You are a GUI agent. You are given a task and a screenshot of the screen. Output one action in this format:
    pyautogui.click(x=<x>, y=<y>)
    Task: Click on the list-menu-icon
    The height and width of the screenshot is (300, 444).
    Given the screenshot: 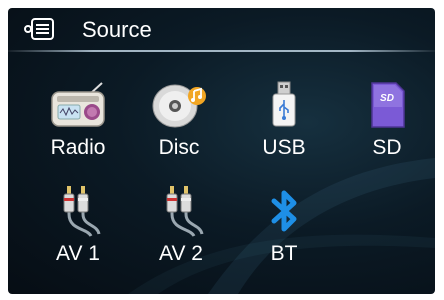 What is the action you would take?
    pyautogui.click(x=39, y=29)
    